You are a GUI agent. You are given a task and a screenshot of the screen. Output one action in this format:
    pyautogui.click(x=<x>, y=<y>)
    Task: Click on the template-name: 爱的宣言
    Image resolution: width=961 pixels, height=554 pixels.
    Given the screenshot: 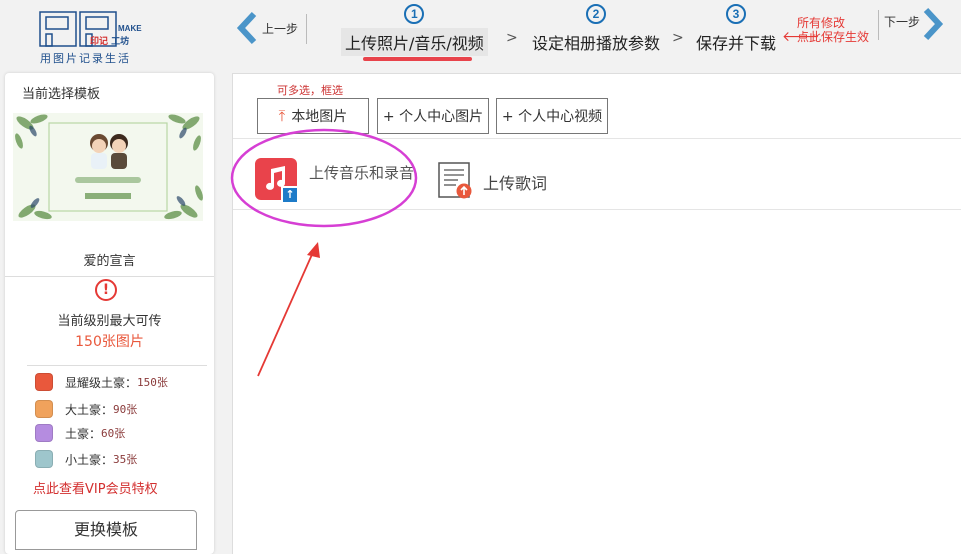 What is the action you would take?
    pyautogui.click(x=109, y=261)
    